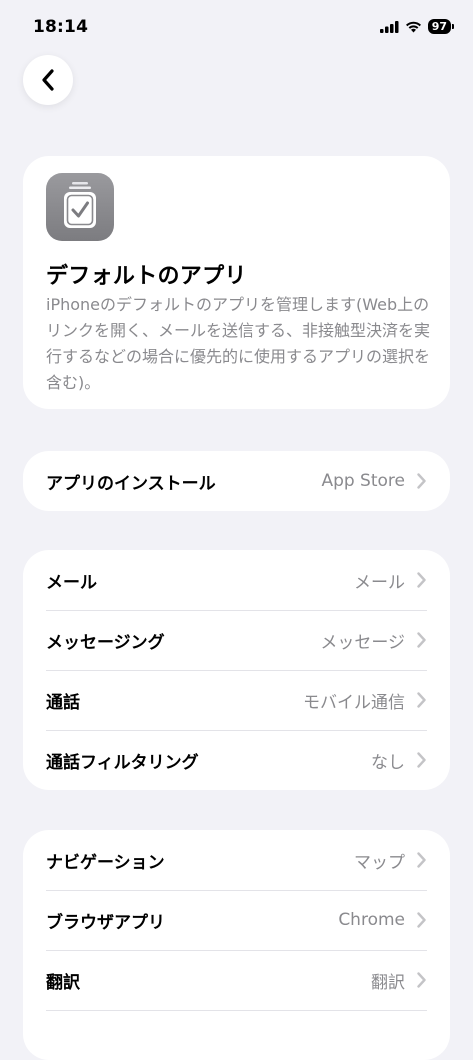 This screenshot has width=473, height=1060. Describe the element at coordinates (236, 700) in the screenshot. I see `row-calls: 通話 モバイル通信` at that location.